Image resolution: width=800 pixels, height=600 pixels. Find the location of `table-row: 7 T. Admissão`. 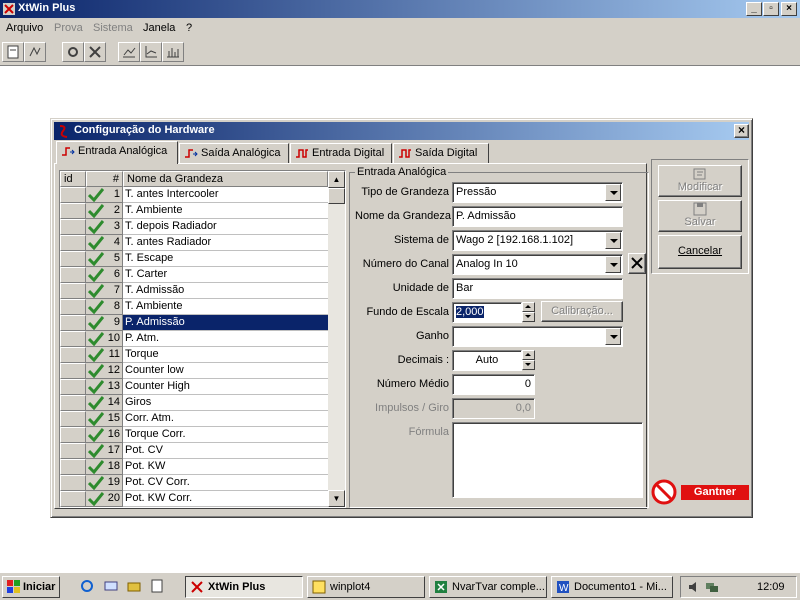

table-row: 7 T. Admissão is located at coordinates (194, 291).